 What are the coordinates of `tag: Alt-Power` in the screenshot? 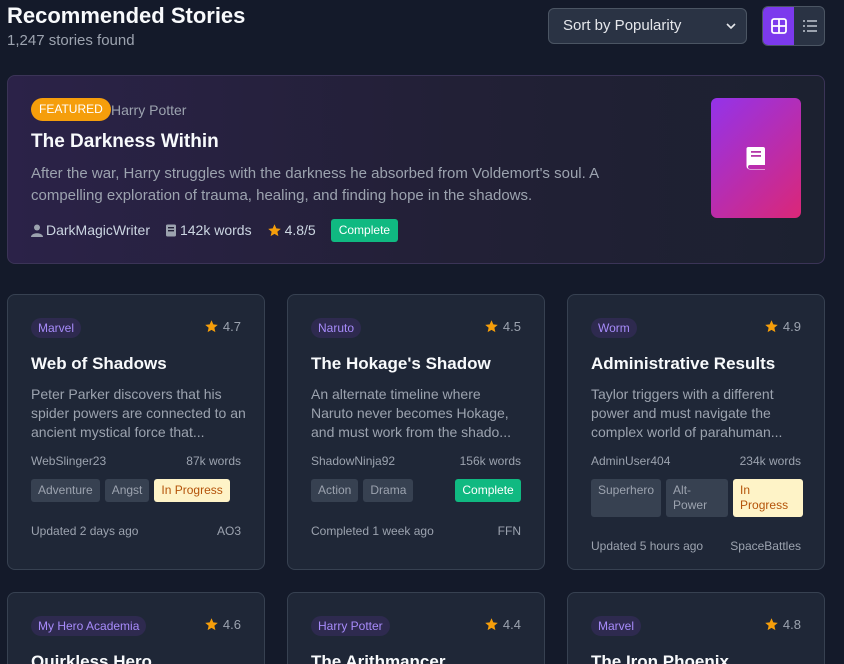 It's located at (697, 498).